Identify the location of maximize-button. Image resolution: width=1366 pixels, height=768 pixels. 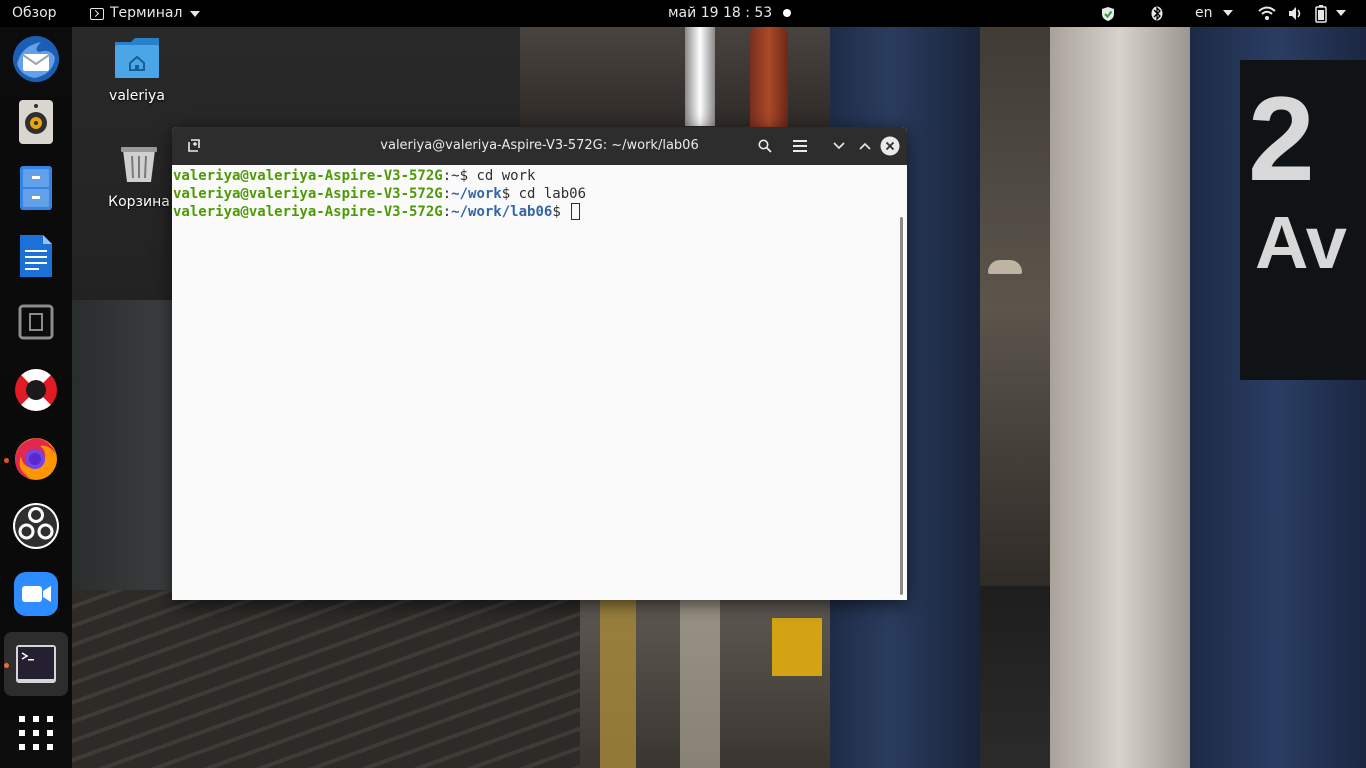
(865, 146).